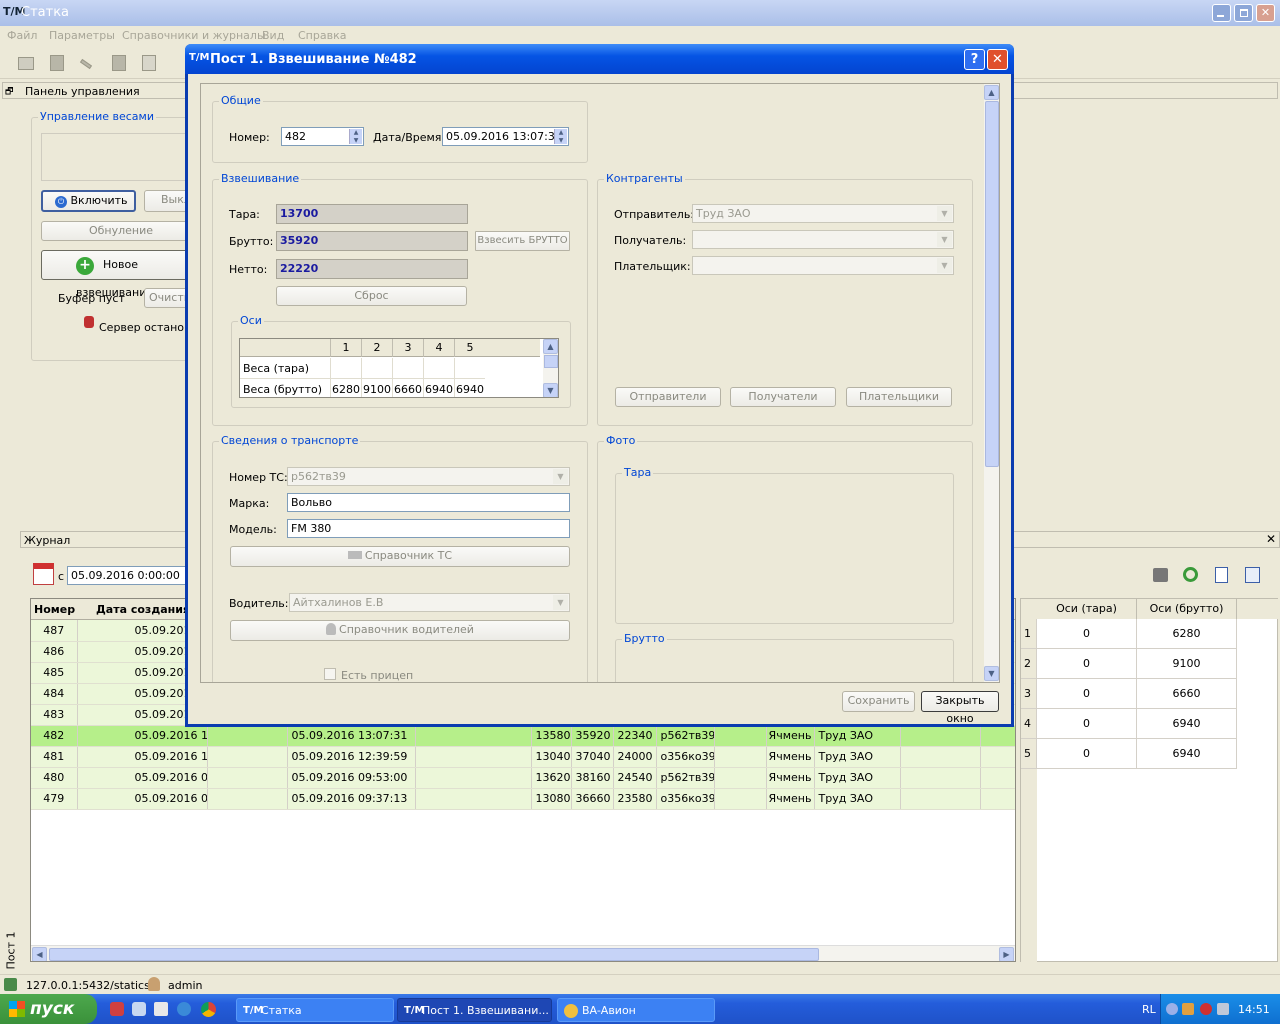  I want to click on axes-cell: 6280, so click(345, 388).